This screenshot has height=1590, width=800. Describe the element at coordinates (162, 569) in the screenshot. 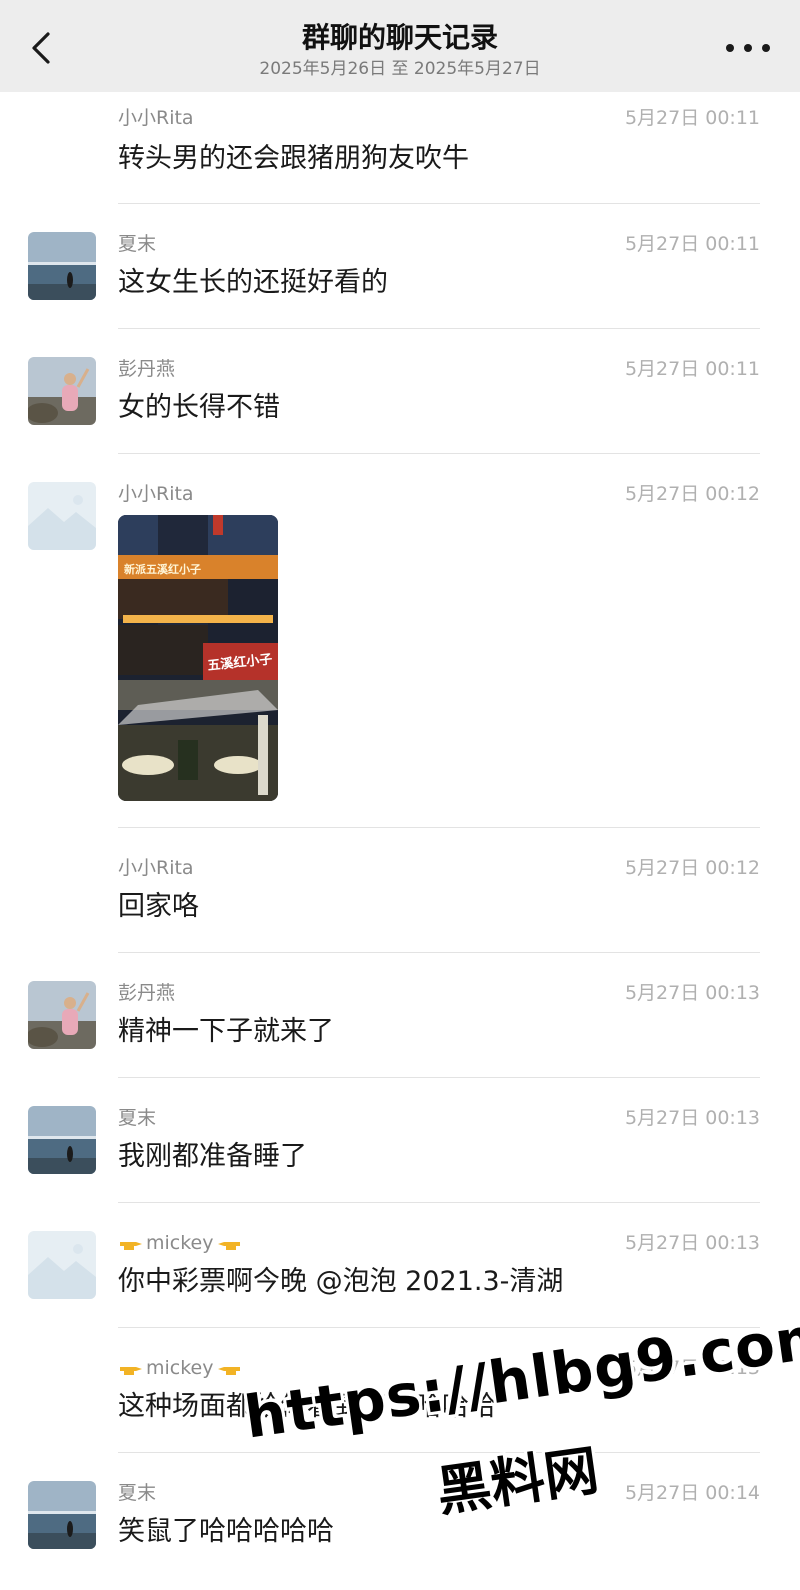

I see `sign-text-top: 新派五溪红小子` at that location.